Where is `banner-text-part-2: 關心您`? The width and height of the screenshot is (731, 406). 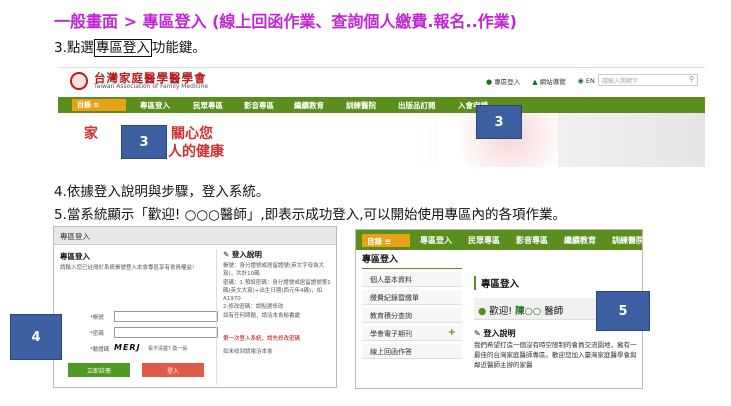 banner-text-part-2: 關心您 is located at coordinates (192, 134).